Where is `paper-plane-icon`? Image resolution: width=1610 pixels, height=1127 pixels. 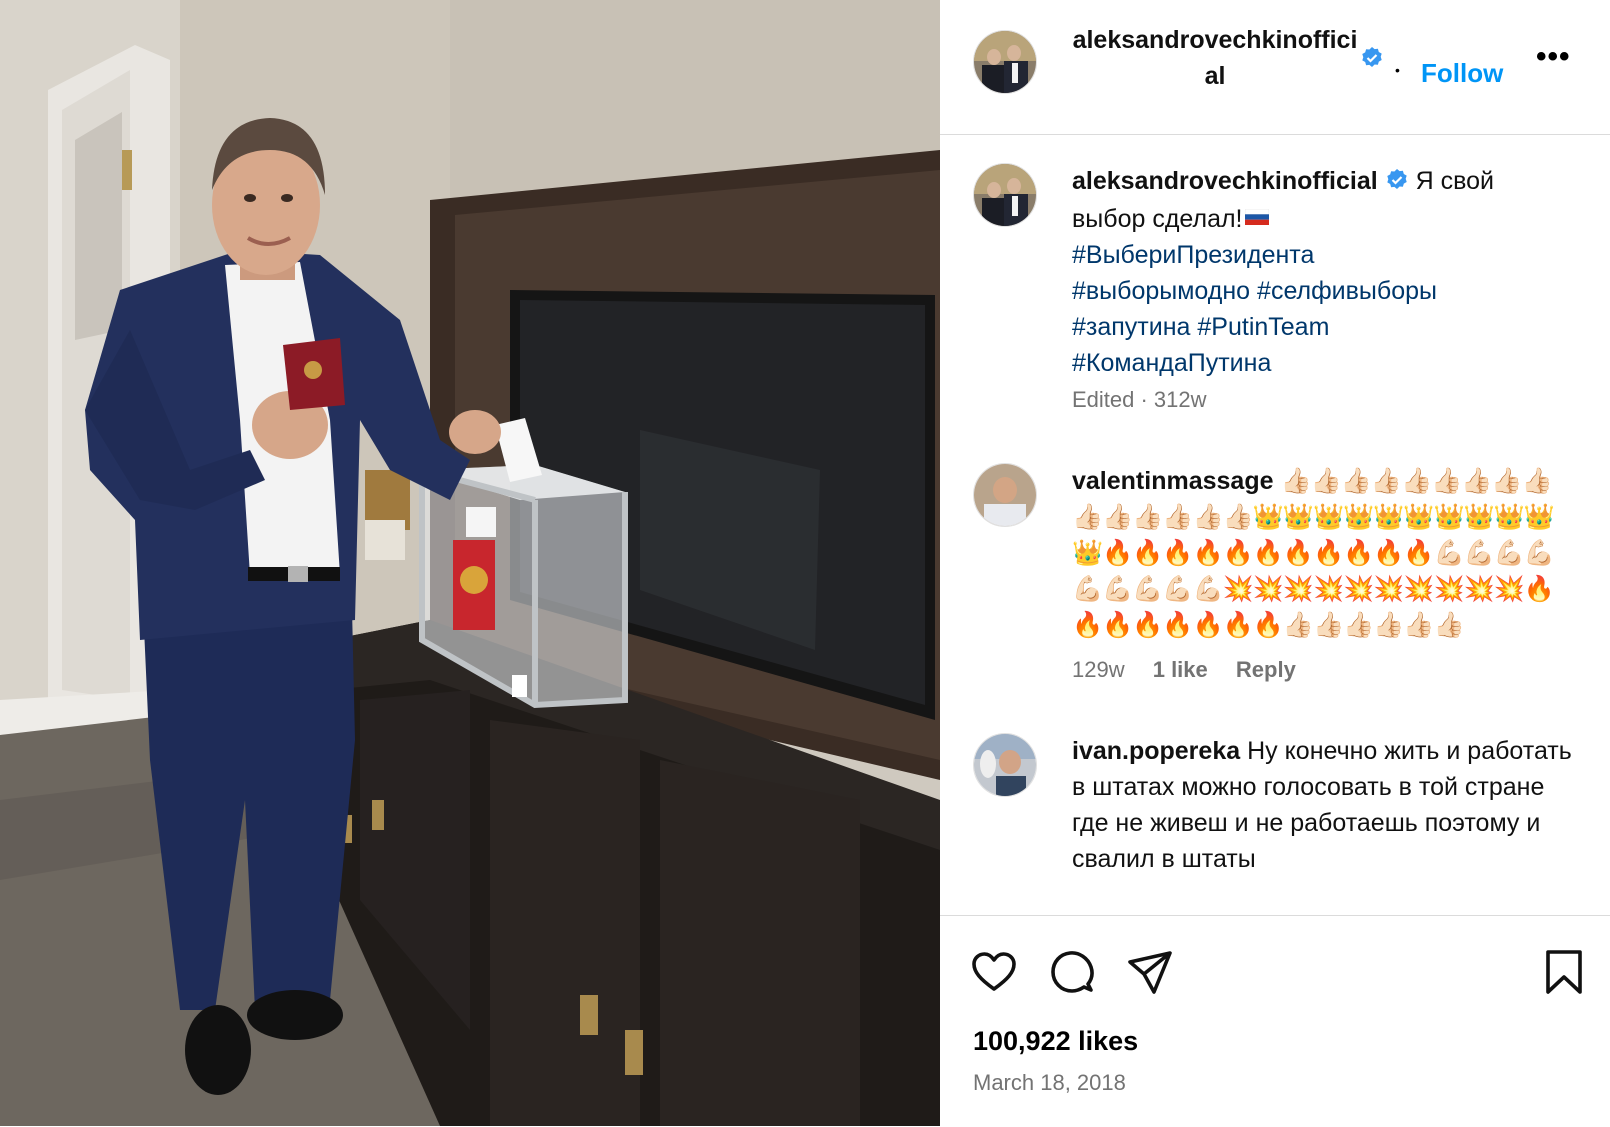
paper-plane-icon is located at coordinates (1150, 972).